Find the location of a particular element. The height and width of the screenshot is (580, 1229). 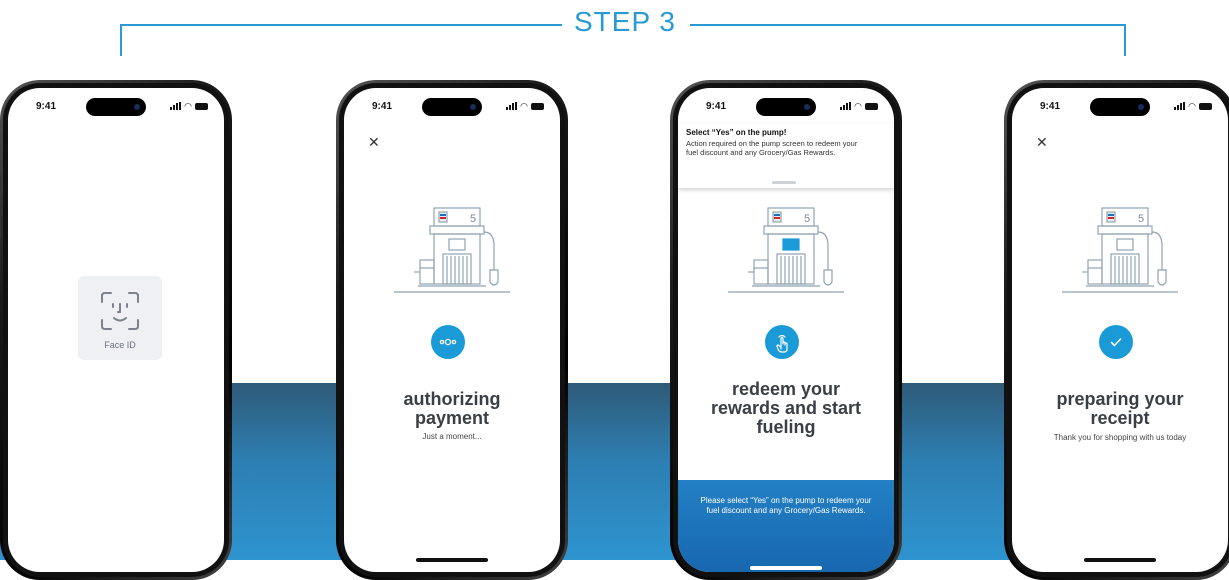

faceid-icon is located at coordinates (120, 311).